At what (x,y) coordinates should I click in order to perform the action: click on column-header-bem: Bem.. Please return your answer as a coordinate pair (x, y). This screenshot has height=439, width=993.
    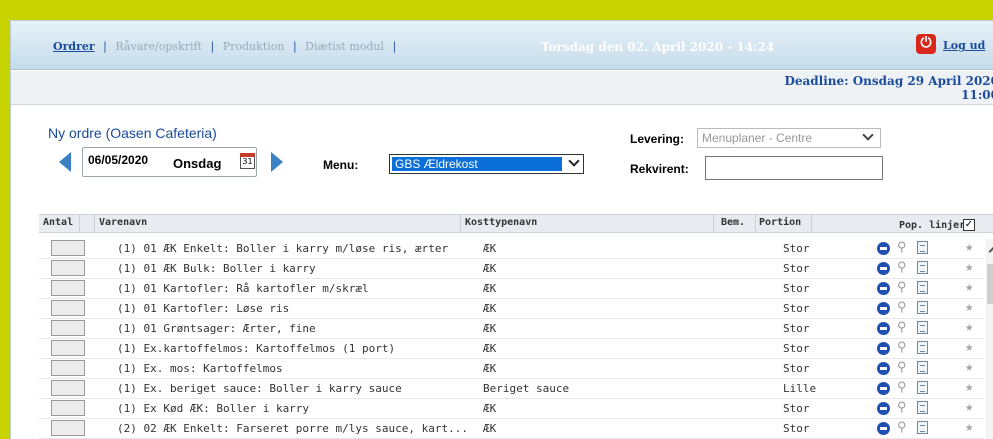
    Looking at the image, I should click on (733, 222).